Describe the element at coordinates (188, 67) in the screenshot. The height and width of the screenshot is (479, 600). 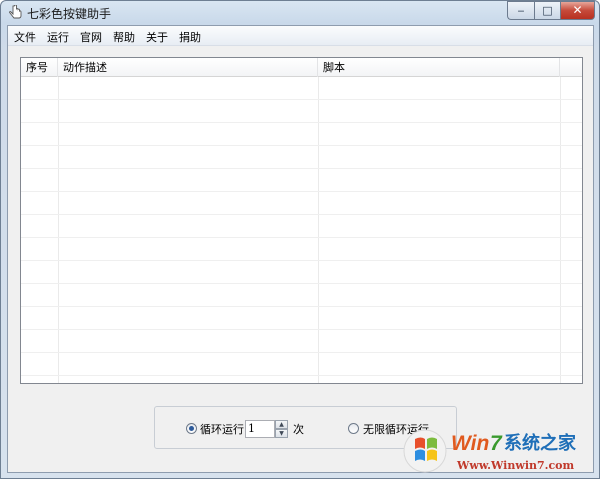
I see `column-header-action: 动作描述` at that location.